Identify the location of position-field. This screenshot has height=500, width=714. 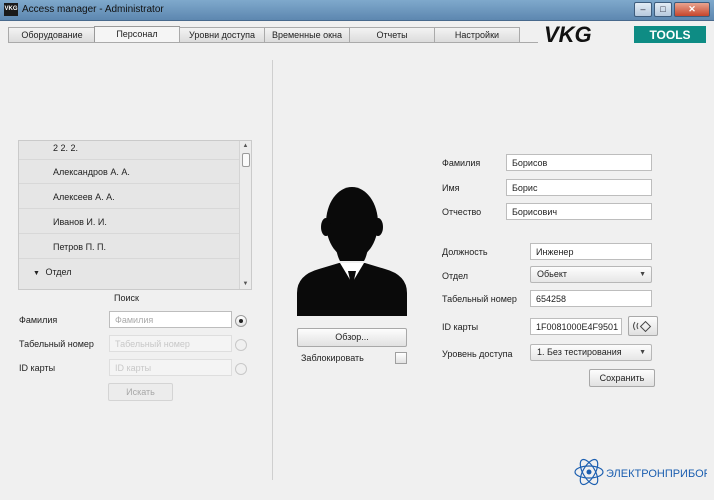
(591, 251).